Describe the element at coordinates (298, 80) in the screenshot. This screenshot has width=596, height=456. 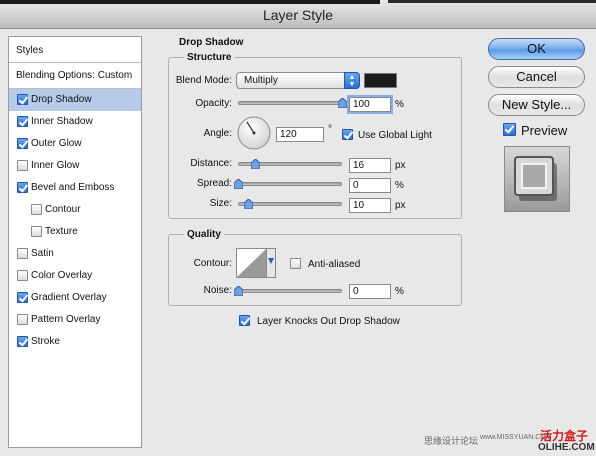
I see `blend-mode-select: Multiply ▲ ▼` at that location.